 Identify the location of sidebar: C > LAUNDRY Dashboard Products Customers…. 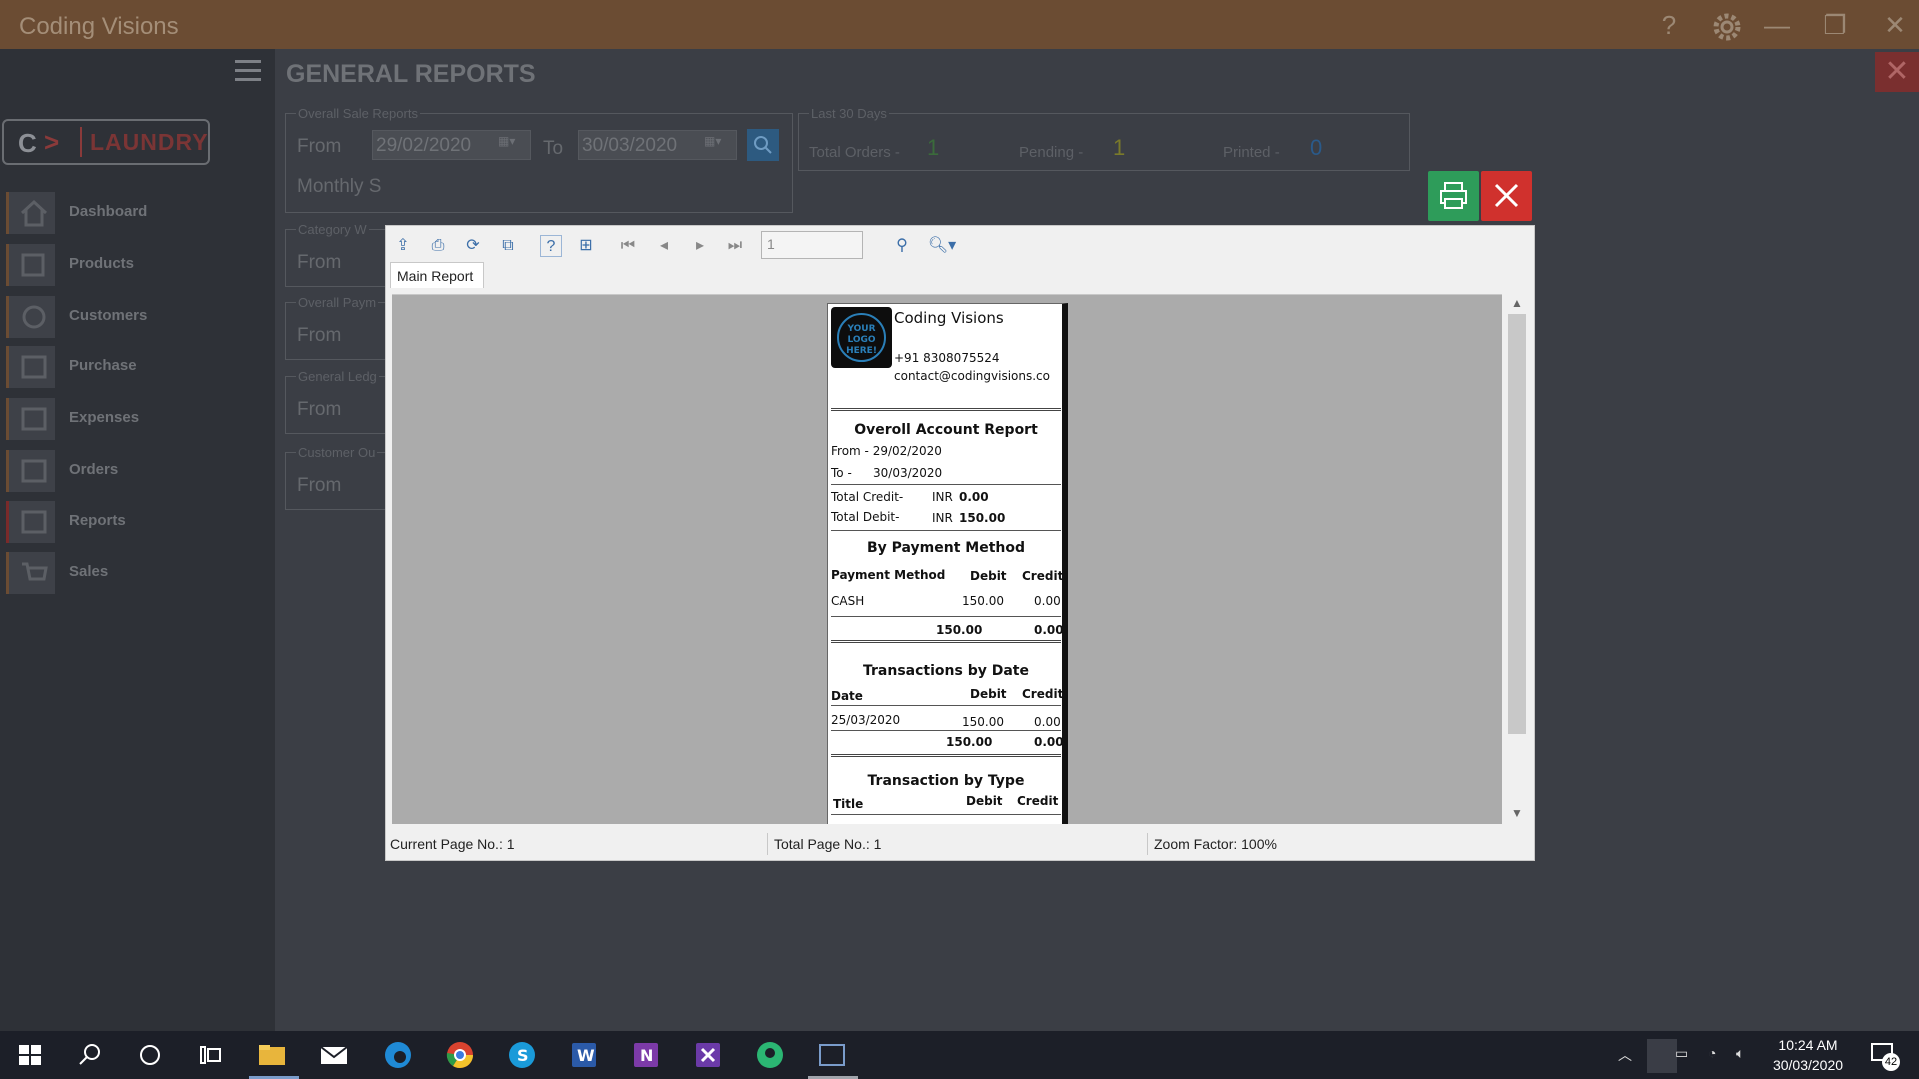
(137, 540).